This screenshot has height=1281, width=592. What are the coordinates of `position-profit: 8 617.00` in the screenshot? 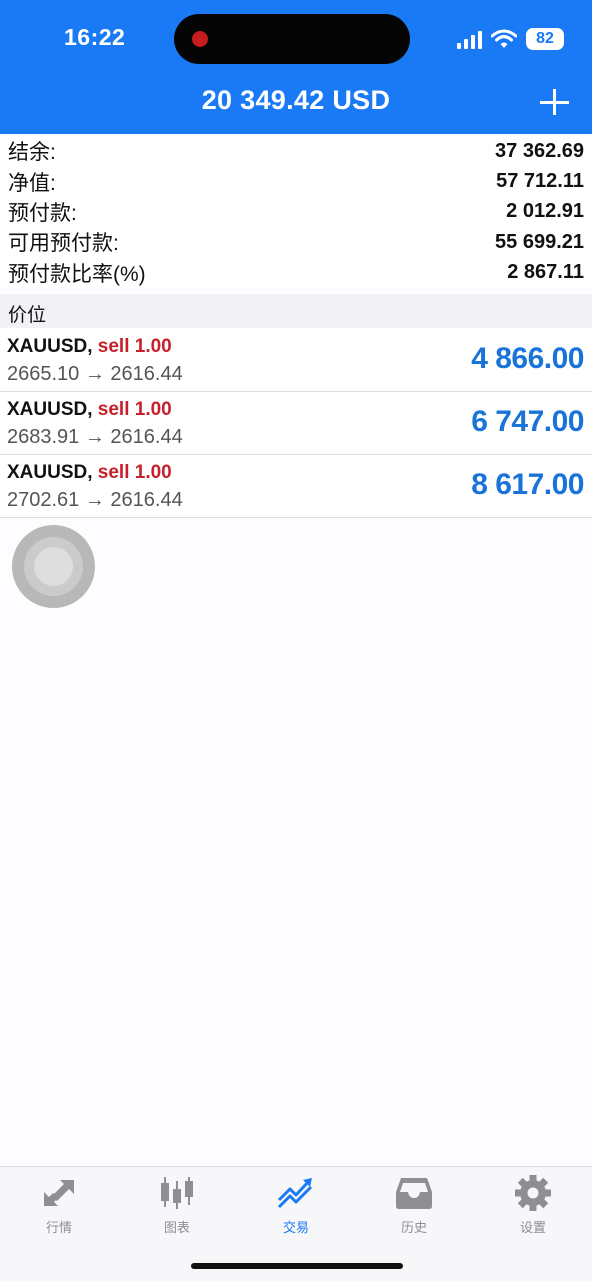 It's located at (527, 484).